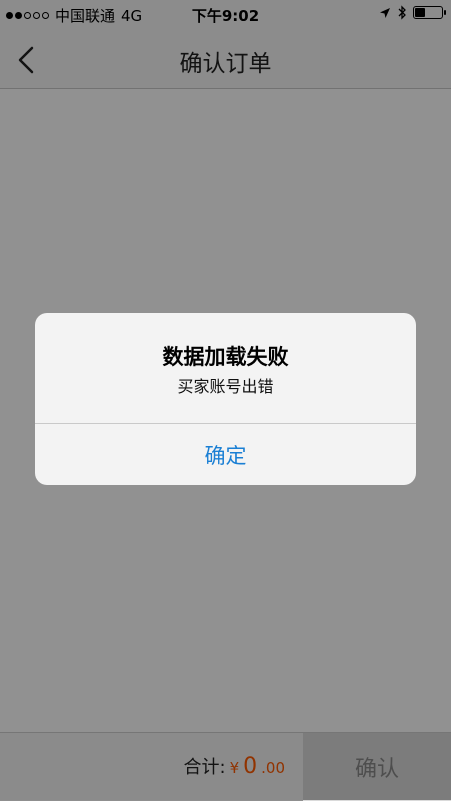  I want to click on alert-message: 买家账号出错, so click(225, 386).